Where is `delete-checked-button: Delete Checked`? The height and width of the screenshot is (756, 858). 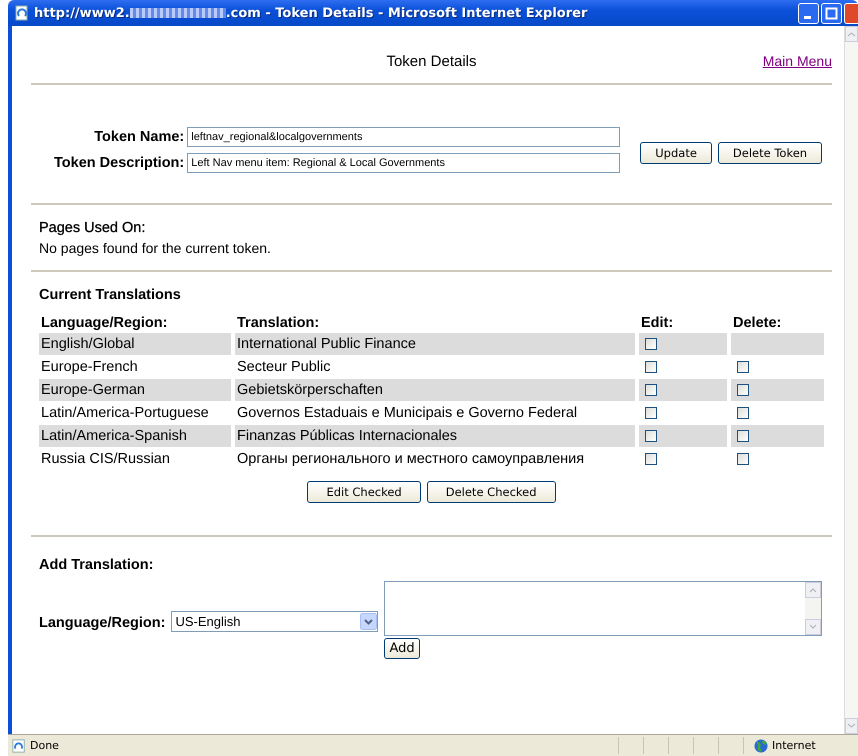 delete-checked-button: Delete Checked is located at coordinates (491, 492).